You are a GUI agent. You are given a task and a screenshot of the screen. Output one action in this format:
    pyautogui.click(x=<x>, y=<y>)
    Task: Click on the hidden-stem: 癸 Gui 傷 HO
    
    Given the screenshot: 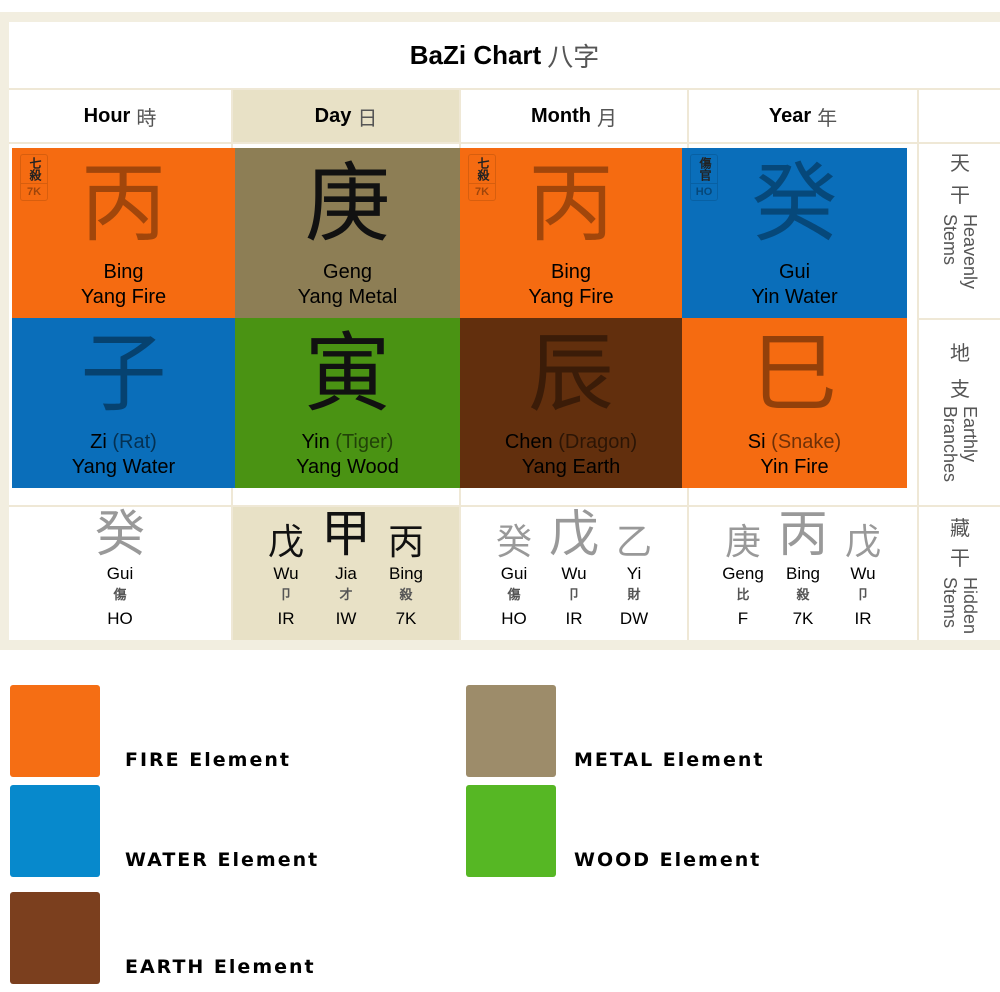 What is the action you would take?
    pyautogui.click(x=120, y=570)
    